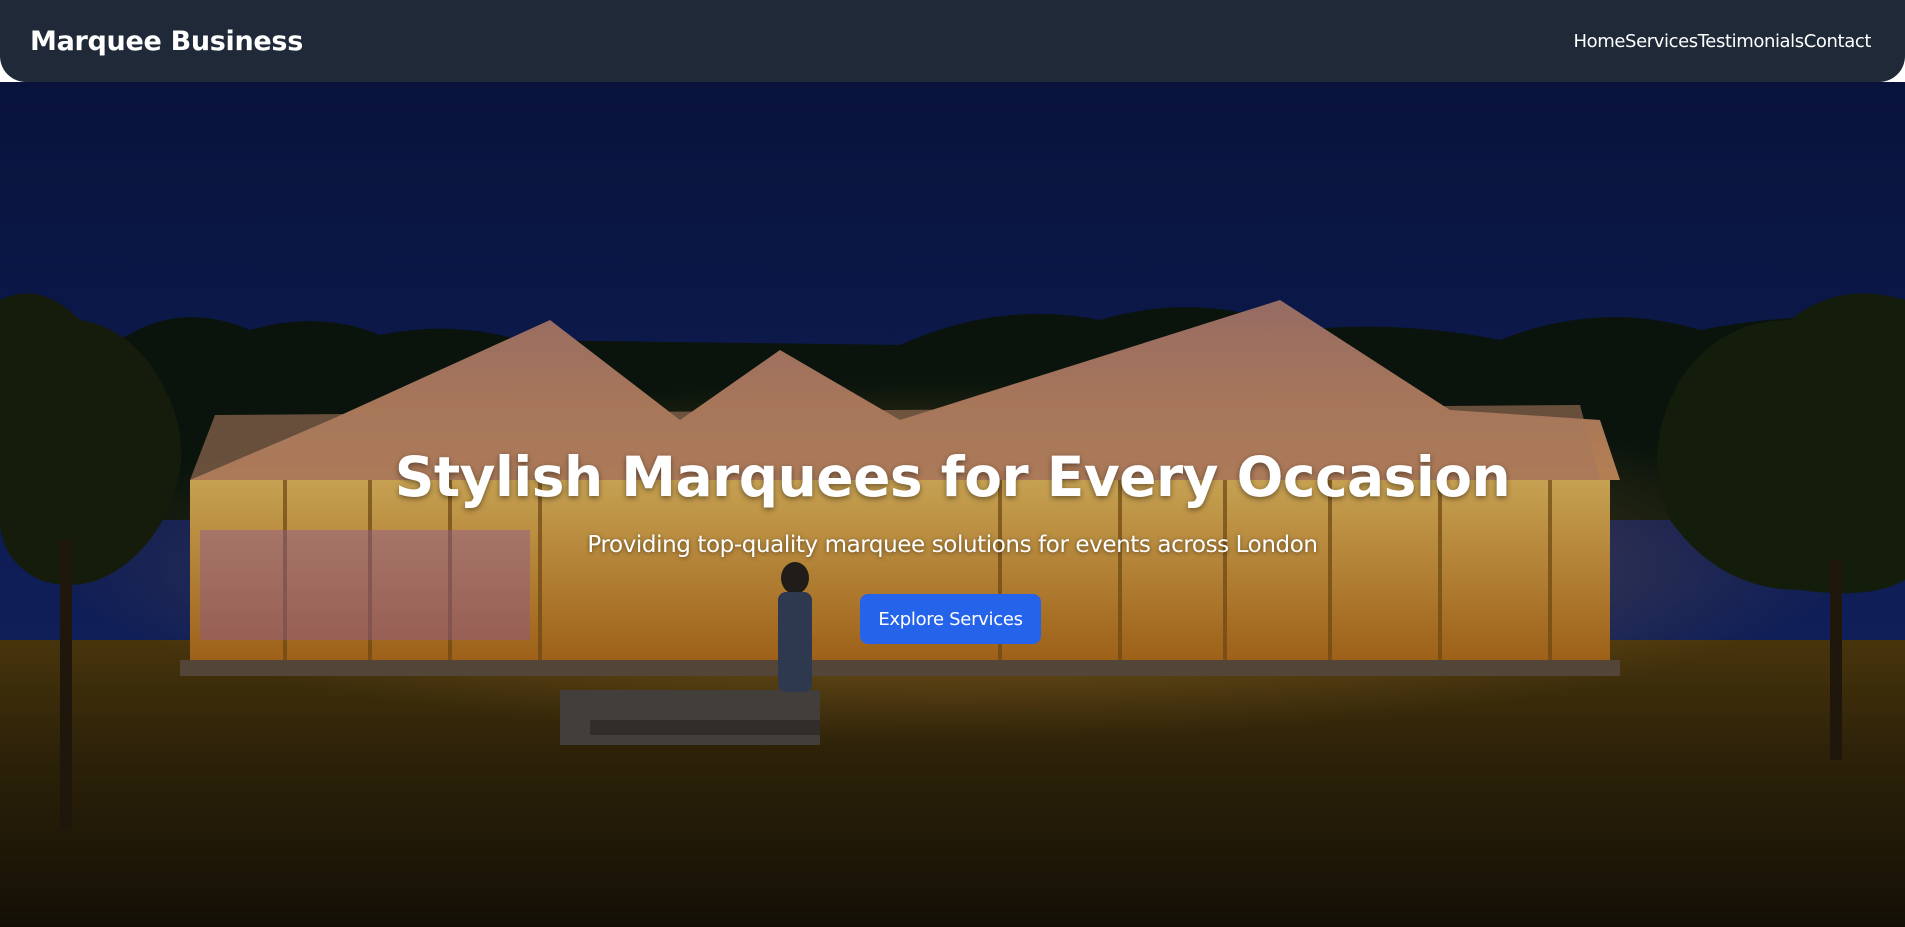  Describe the element at coordinates (166, 41) in the screenshot. I see `brand-logo-text: Marquee Business` at that location.